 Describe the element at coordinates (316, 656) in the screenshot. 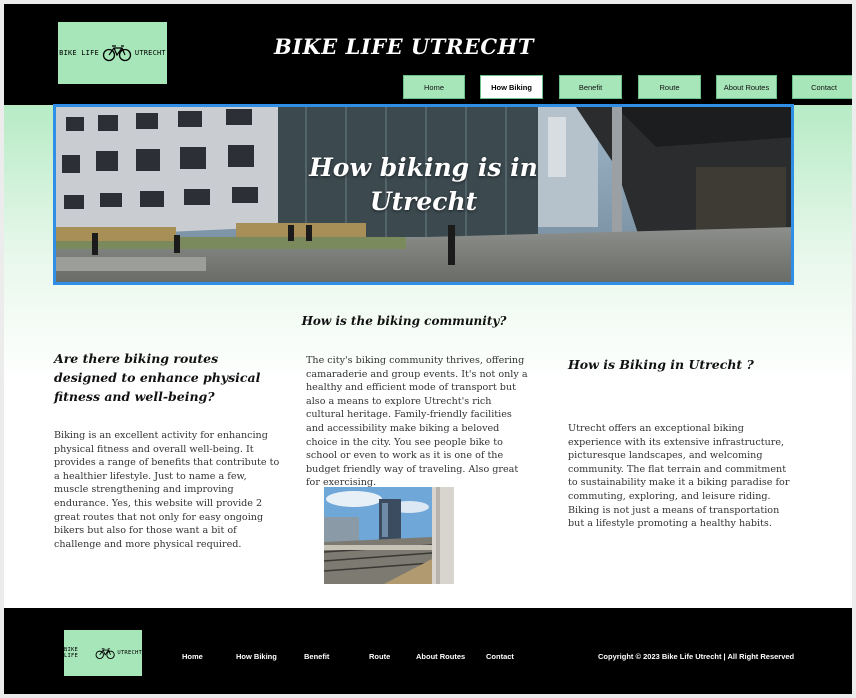

I see `footer-link-benefit: Benefit` at that location.